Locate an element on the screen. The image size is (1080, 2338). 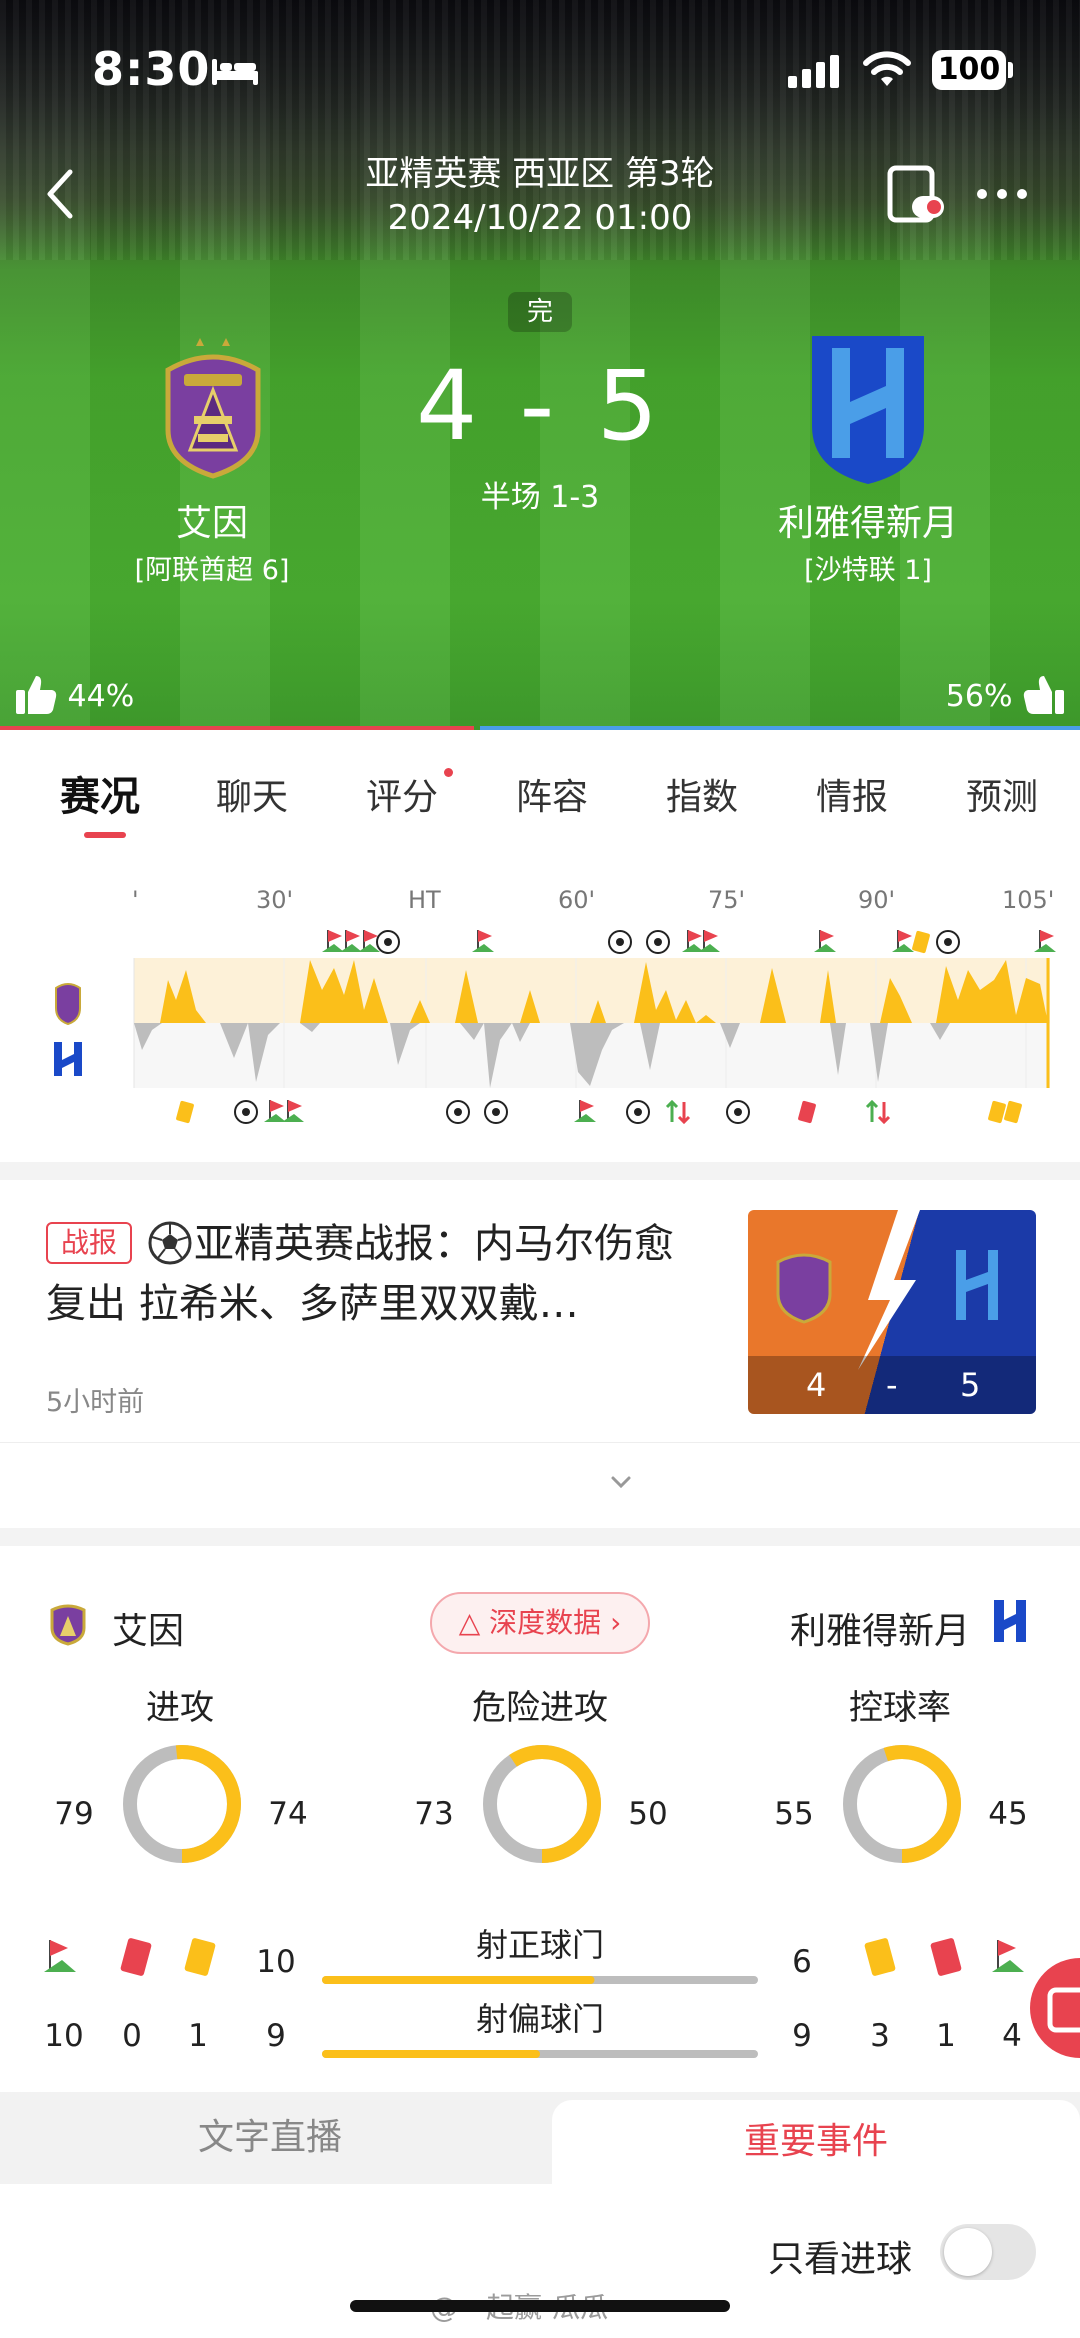
warning-triangle-icon: △ is located at coordinates (474, 1622).